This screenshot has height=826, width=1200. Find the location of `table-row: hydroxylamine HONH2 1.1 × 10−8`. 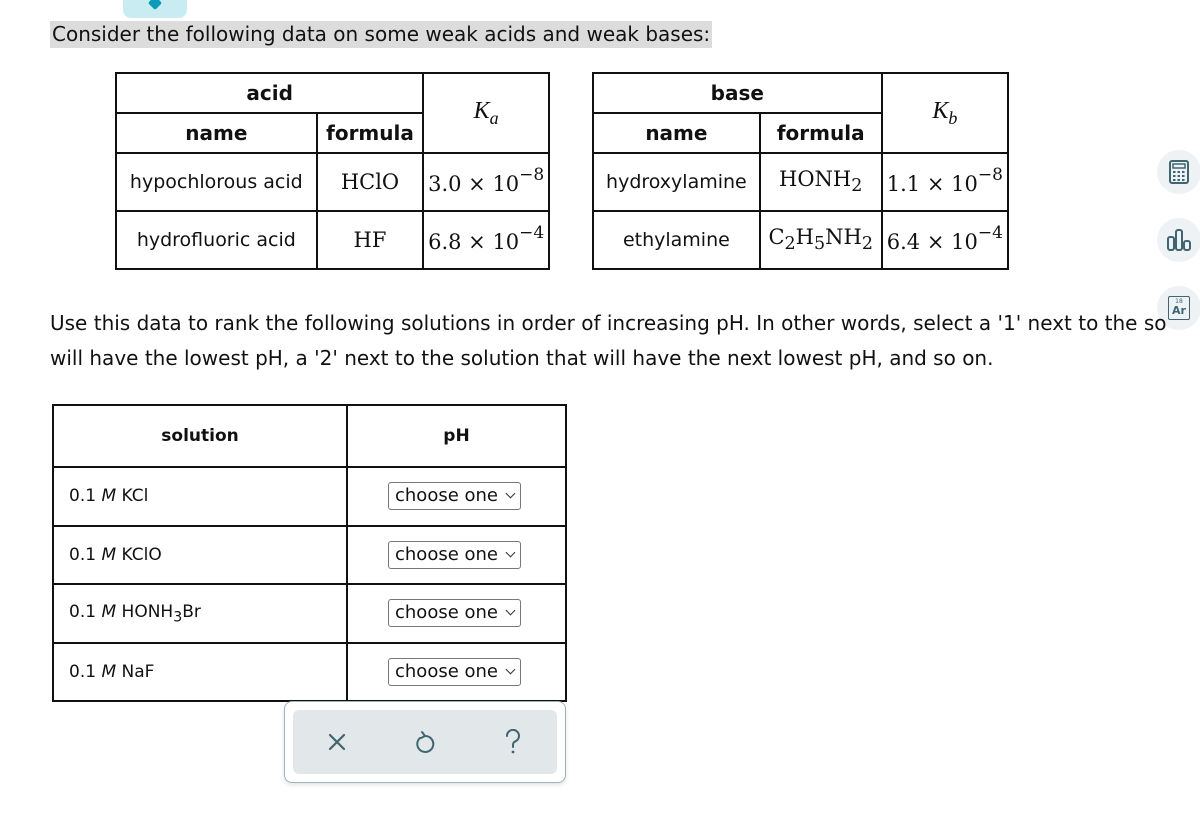

table-row: hydroxylamine HONH2 1.1 × 10−8 is located at coordinates (801, 182).